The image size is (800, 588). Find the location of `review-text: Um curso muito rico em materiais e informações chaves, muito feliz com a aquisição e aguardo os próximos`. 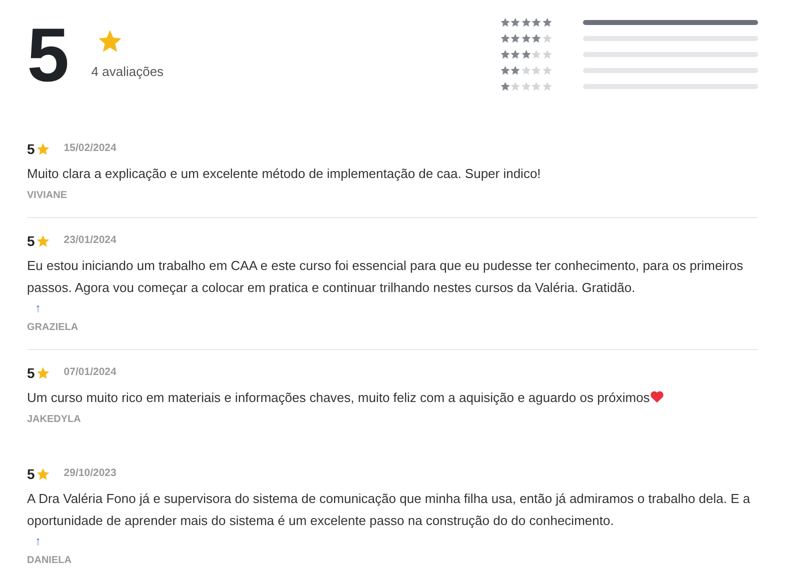

review-text: Um curso muito rico em materiais e informações chaves, muito feliz com a aquisição e aguardo os próximos is located at coordinates (338, 397).